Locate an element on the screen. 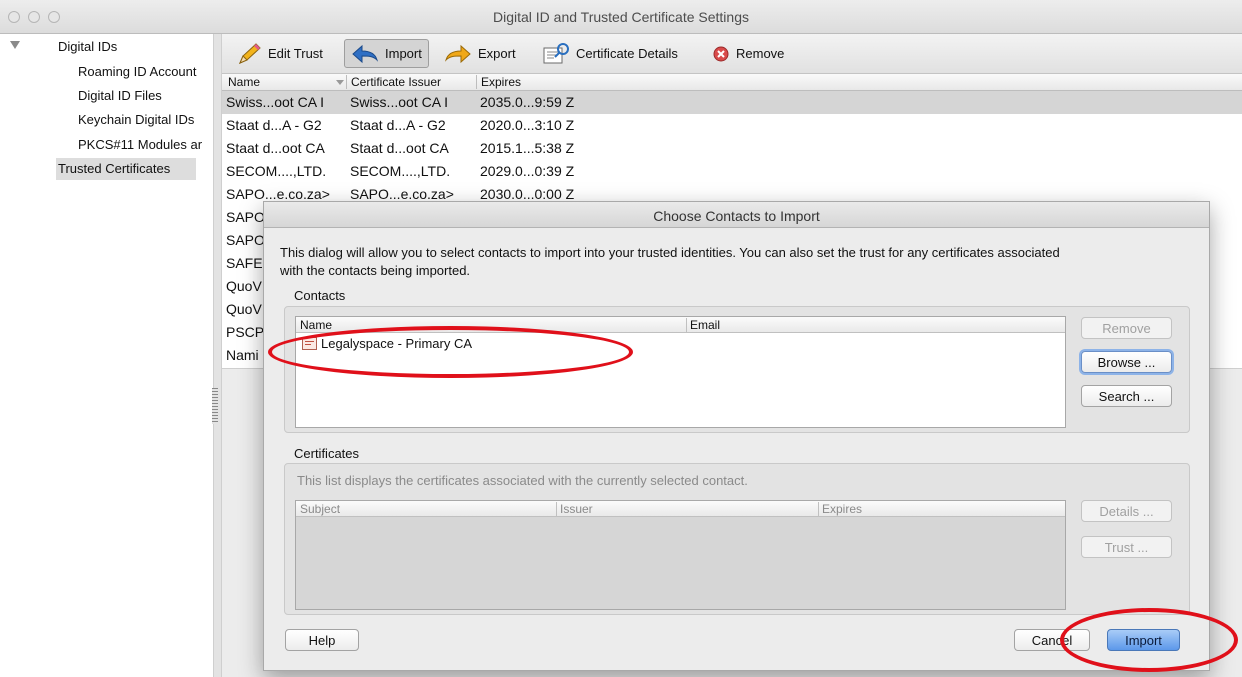 The image size is (1242, 677). cell-expires: 2020.0...3:10 Z is located at coordinates (527, 125).